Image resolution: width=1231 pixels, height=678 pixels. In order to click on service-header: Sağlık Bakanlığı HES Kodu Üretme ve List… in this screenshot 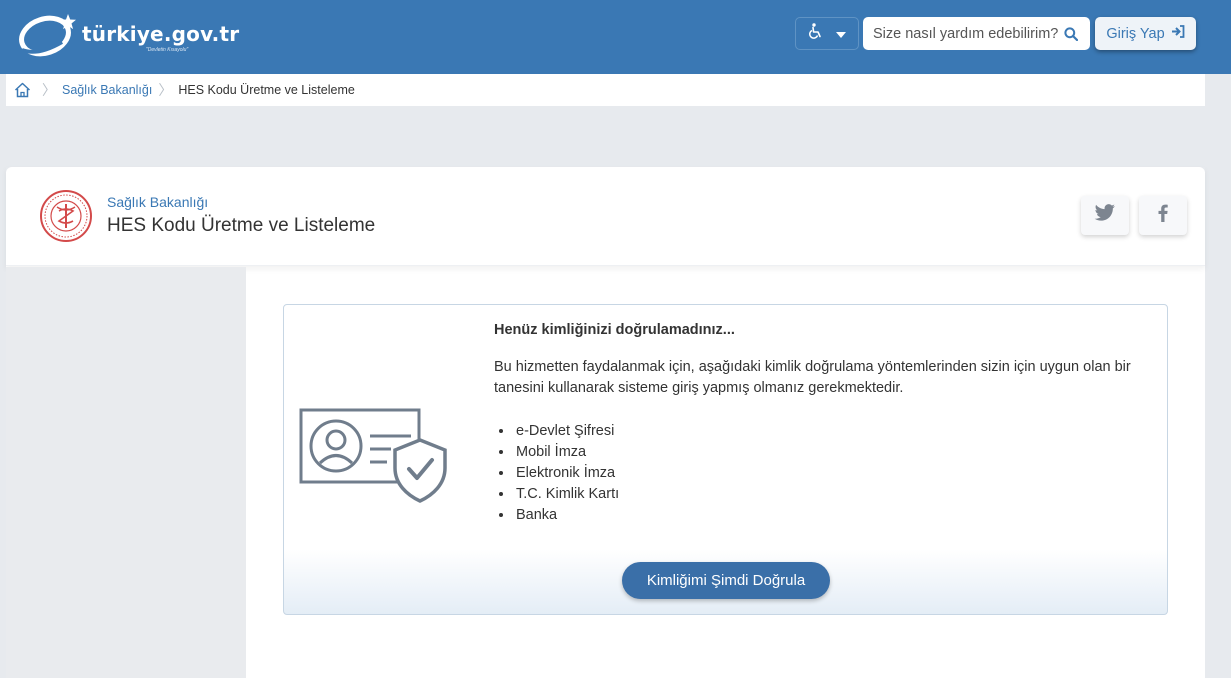, I will do `click(605, 216)`.